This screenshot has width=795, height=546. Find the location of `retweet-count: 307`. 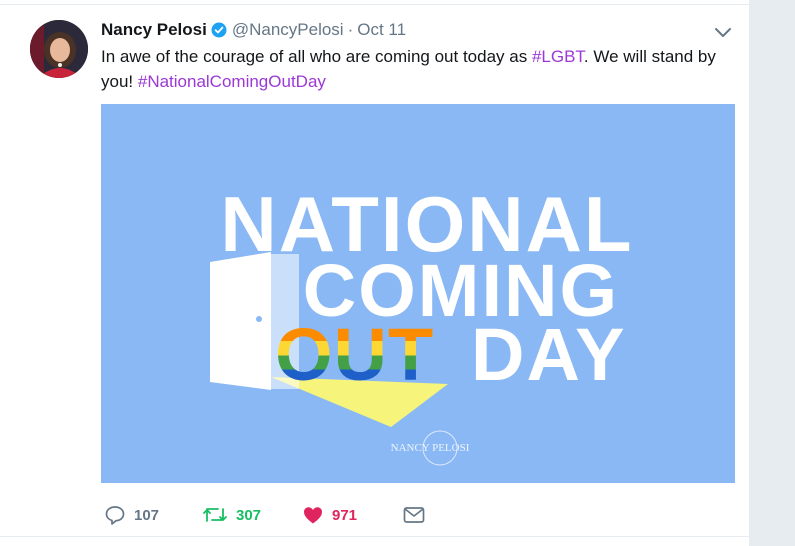

retweet-count: 307 is located at coordinates (249, 515).